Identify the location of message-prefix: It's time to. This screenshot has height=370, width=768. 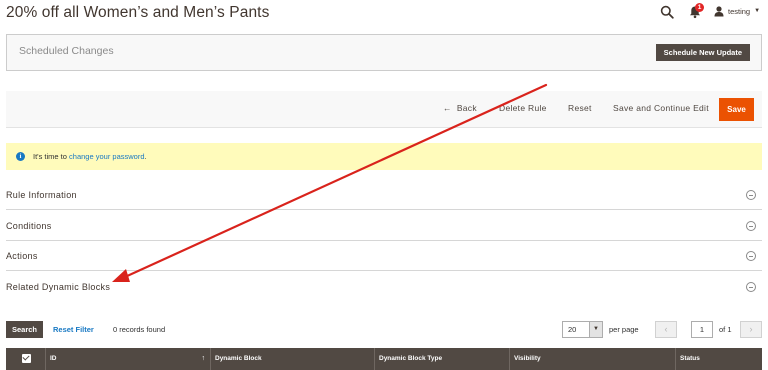
(51, 156).